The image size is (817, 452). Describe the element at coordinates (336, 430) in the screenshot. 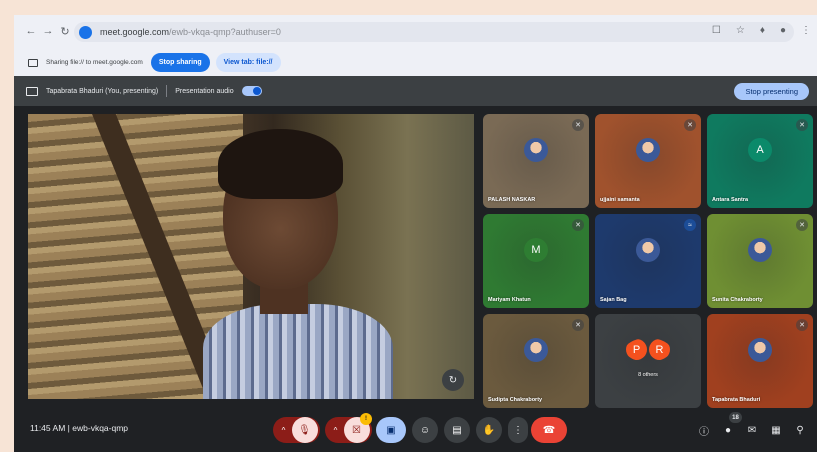

I see `camera-options-caret: ^` at that location.